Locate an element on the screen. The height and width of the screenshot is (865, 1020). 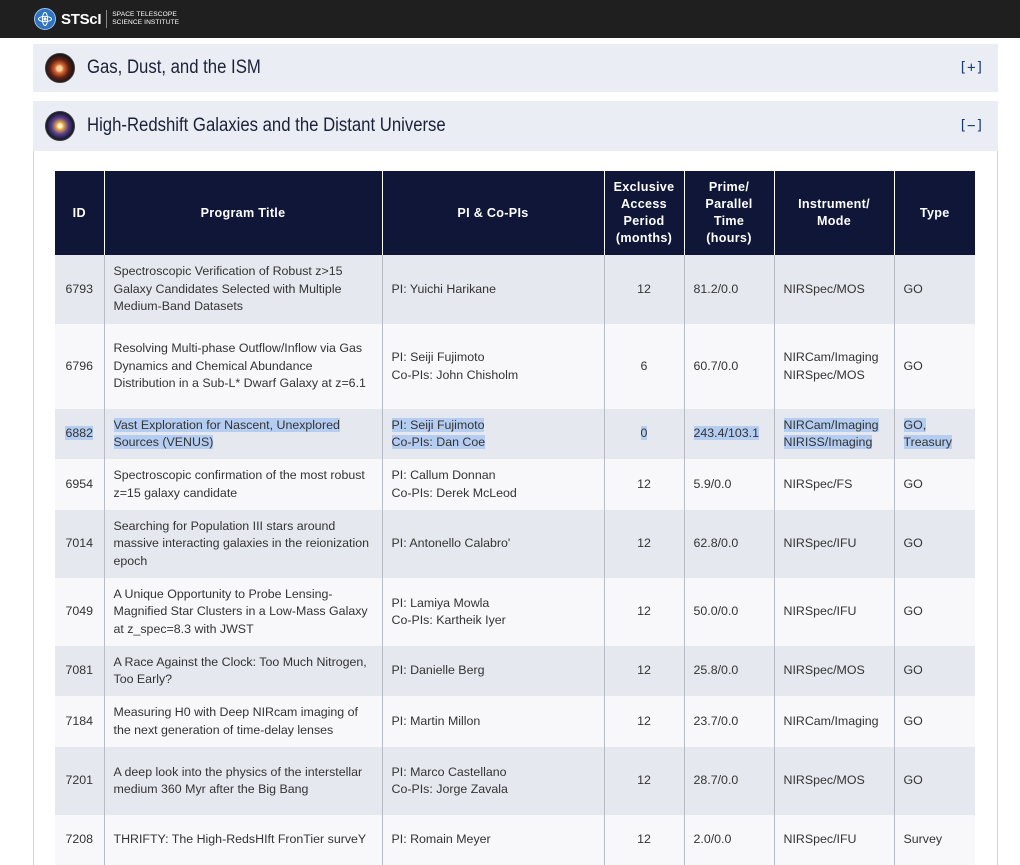
prime-parallel-time: 28.7/0.0 is located at coordinates (728, 781).